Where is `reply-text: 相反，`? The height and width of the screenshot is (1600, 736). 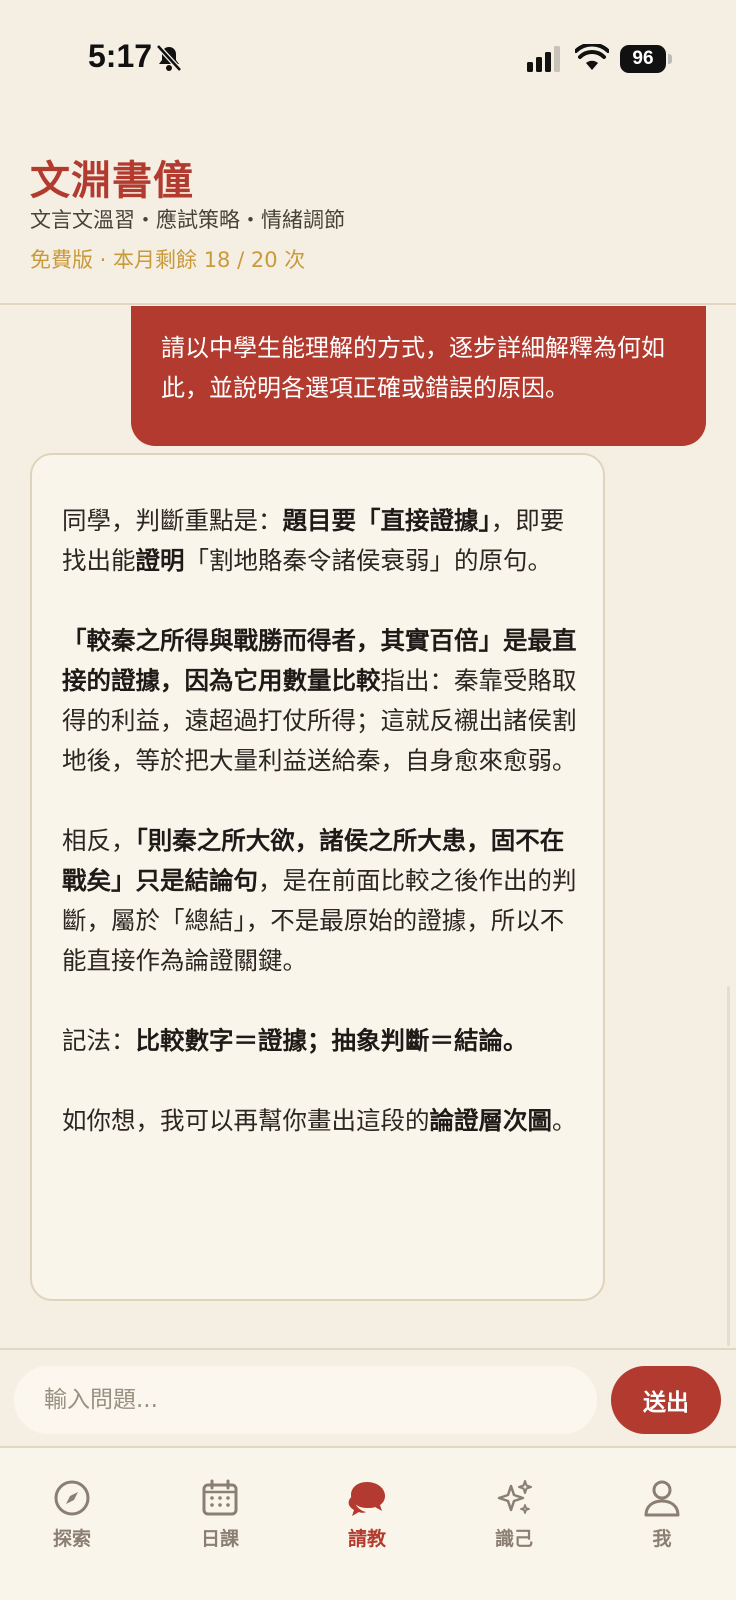
reply-text: 相反， is located at coordinates (99, 840).